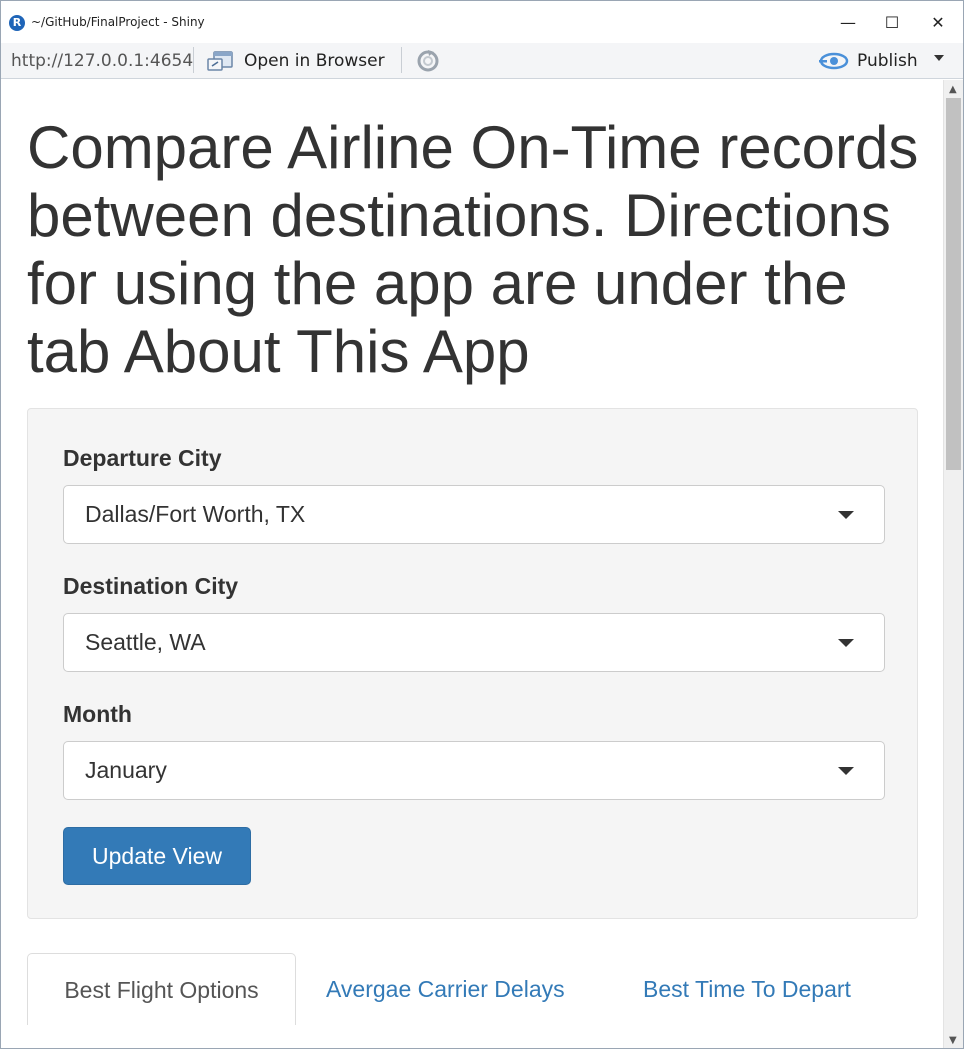 Image resolution: width=964 pixels, height=1049 pixels. Describe the element at coordinates (118, 22) in the screenshot. I see `window-title: ~/GitHub/FinalProject - Shiny` at that location.